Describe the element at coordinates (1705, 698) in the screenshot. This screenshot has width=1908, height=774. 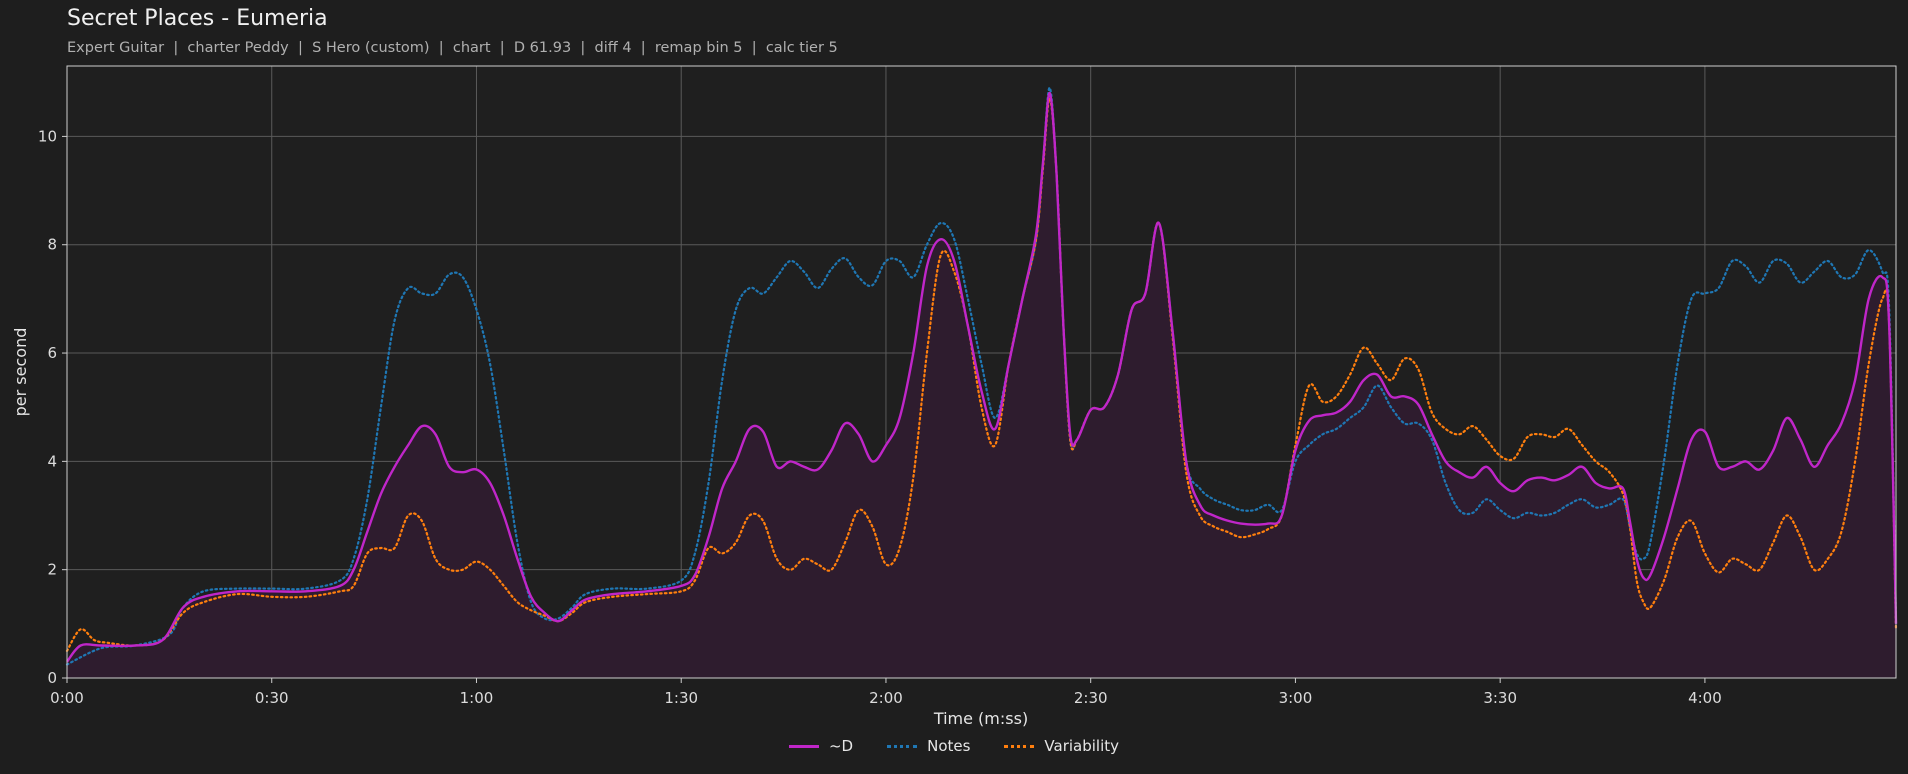
I see `x-tick-label: 4:00` at that location.